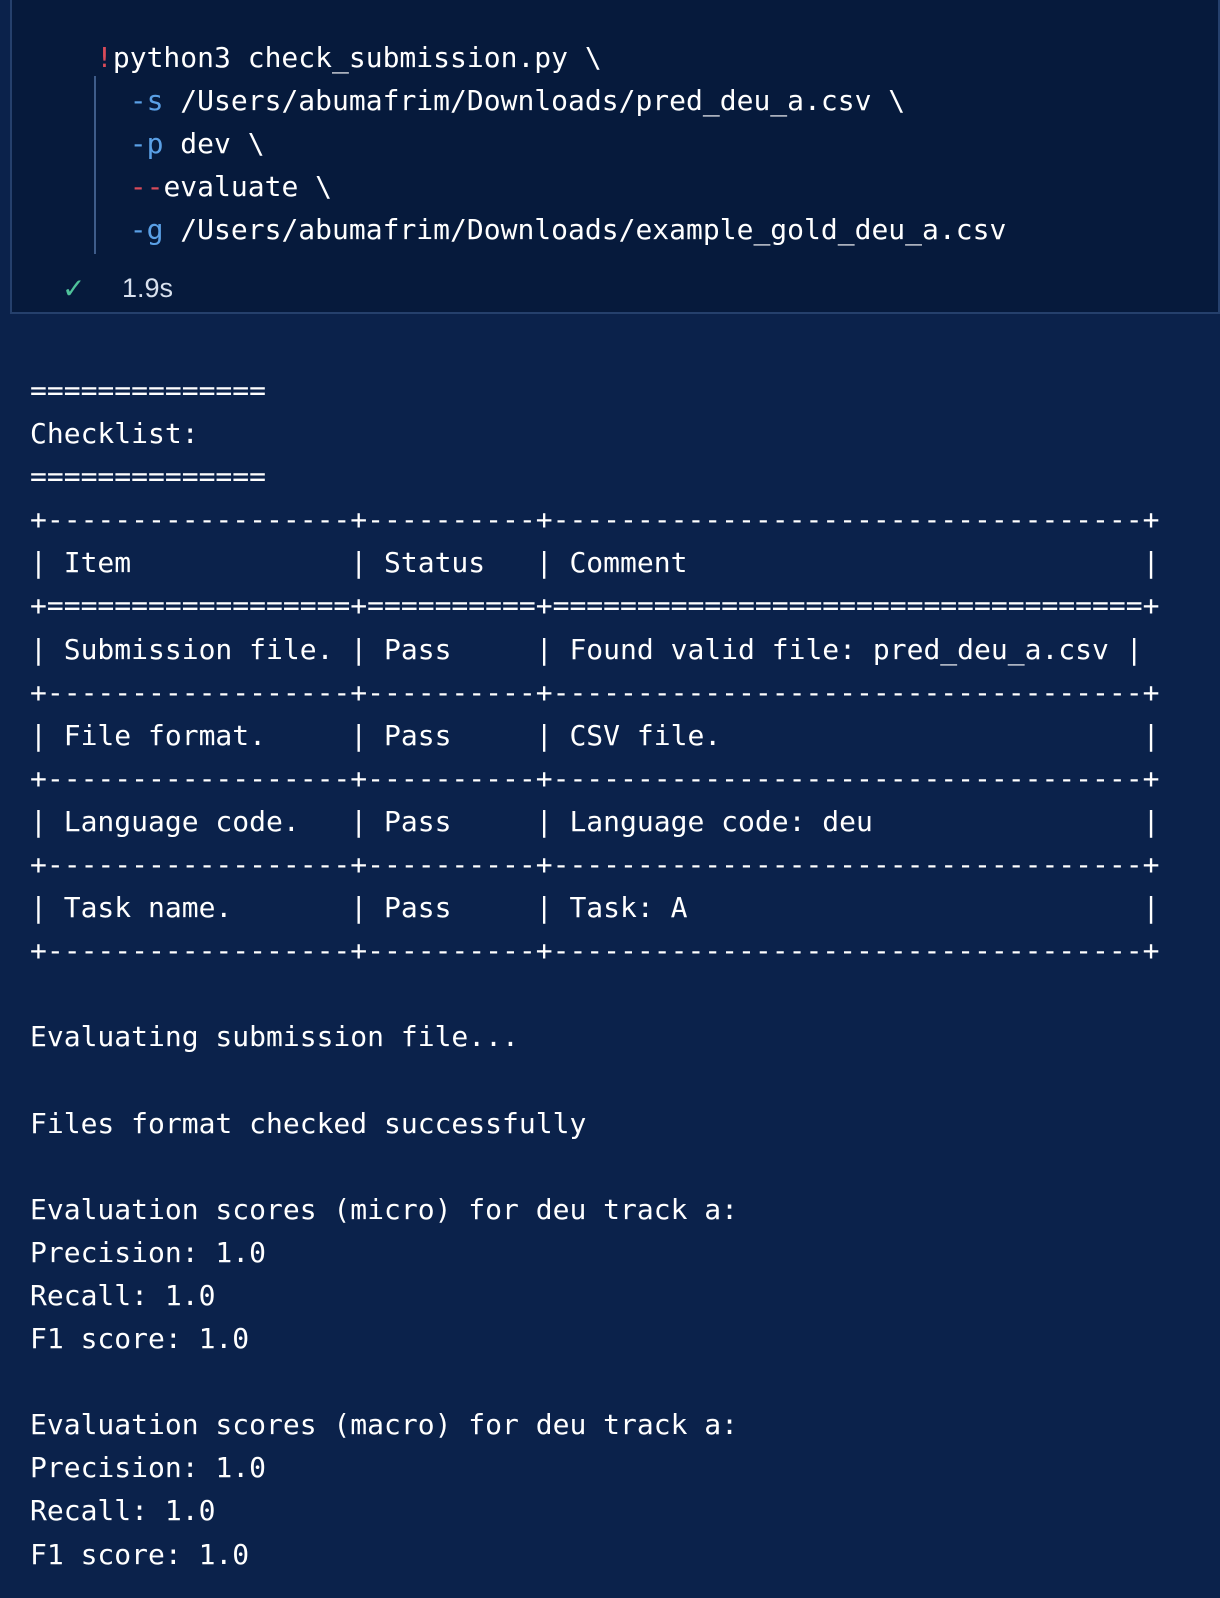 This screenshot has width=1220, height=1598. What do you see at coordinates (148, 1468) in the screenshot?
I see `macro-precision: Precision: 1.0` at bounding box center [148, 1468].